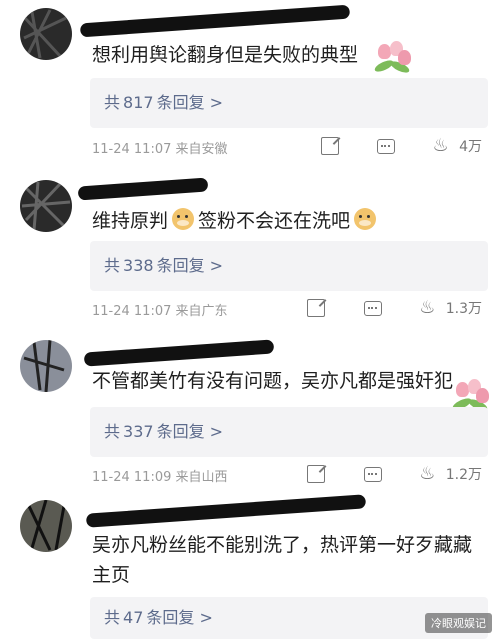  I want to click on like-count: 1.3万, so click(463, 309).